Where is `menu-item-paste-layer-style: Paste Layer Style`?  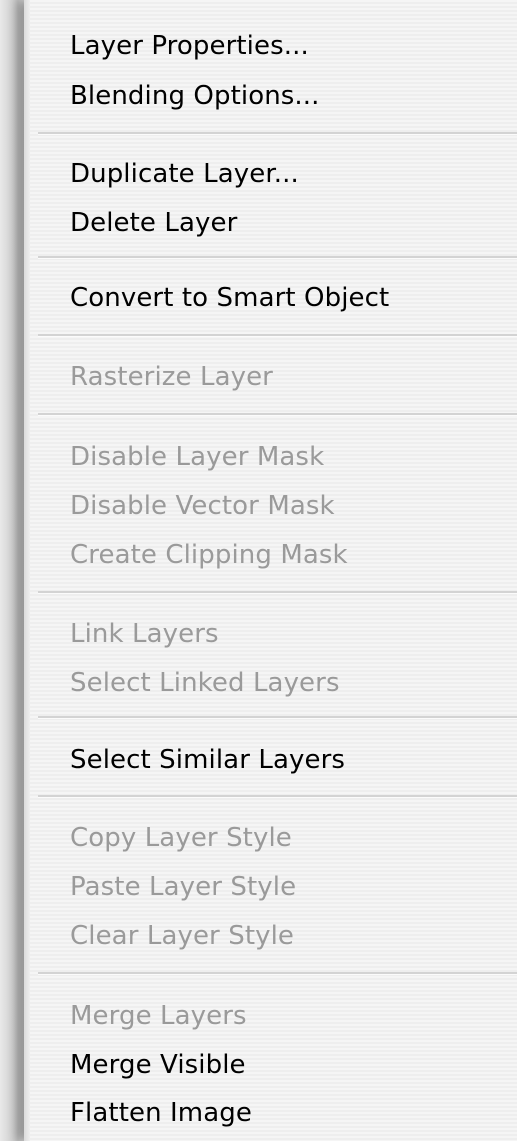
menu-item-paste-layer-style: Paste Layer Style is located at coordinates (183, 887).